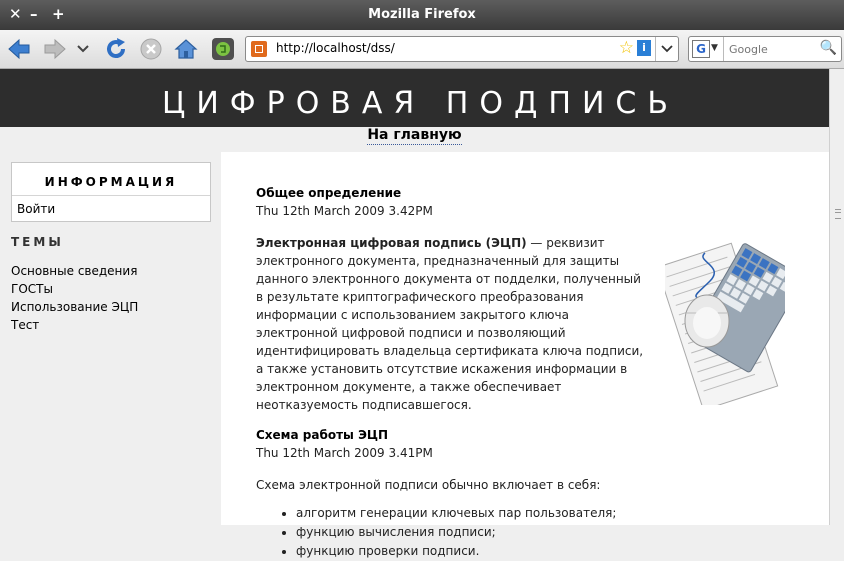  I want to click on site-header: ЦИФРОВАЯ ПОДПИСЬ, so click(414, 98).